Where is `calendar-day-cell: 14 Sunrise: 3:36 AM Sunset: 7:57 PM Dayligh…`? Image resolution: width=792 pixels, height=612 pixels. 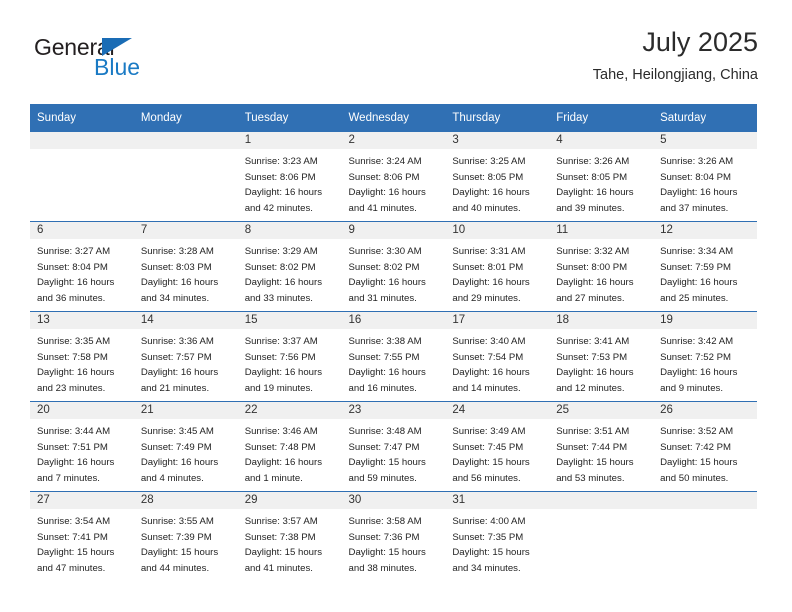 calendar-day-cell: 14 Sunrise: 3:36 AM Sunset: 7:57 PM Dayligh… is located at coordinates (185, 356).